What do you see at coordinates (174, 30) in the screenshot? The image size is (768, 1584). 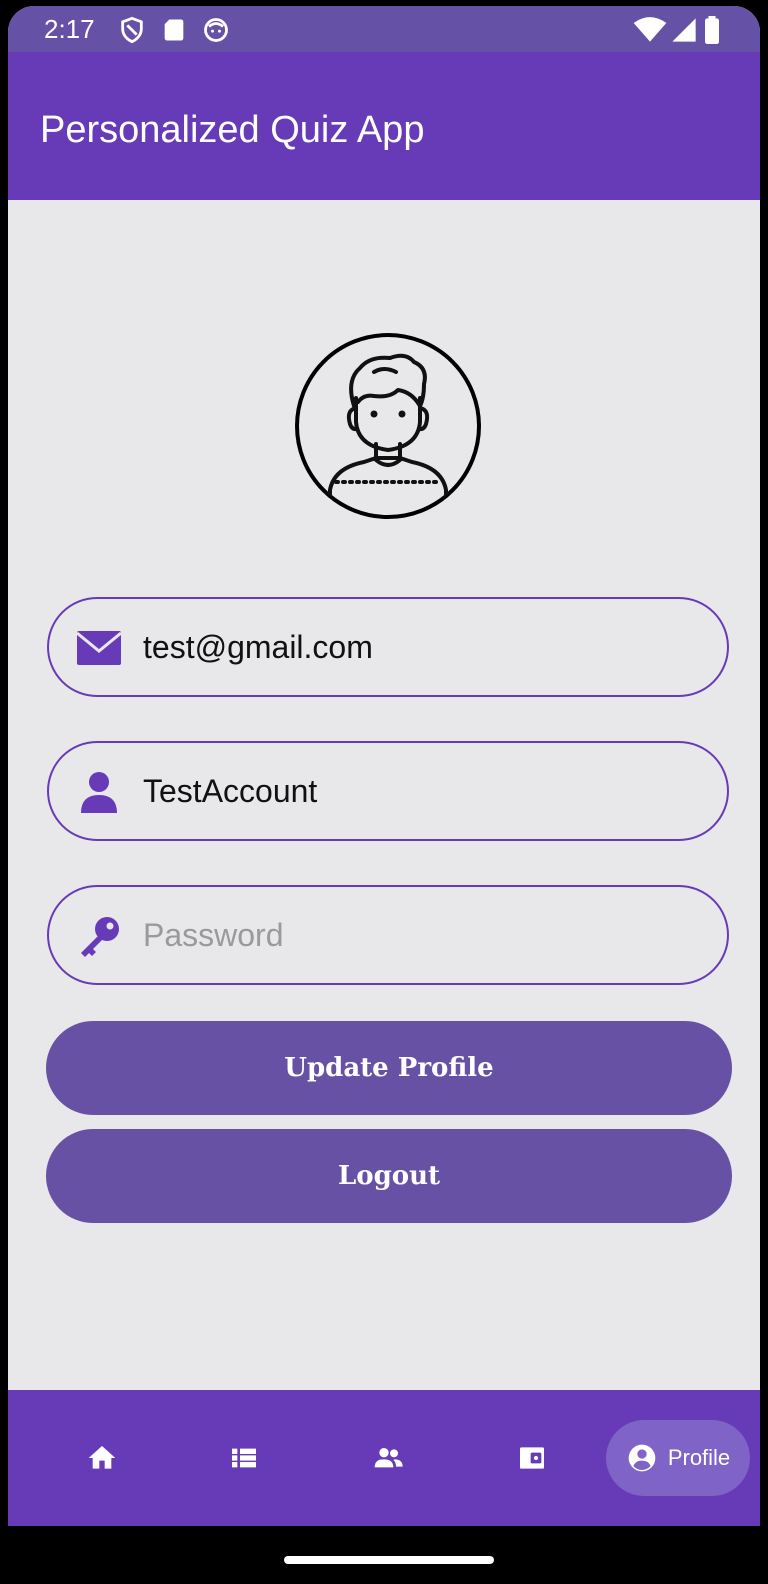 I see `sd-card-icon` at bounding box center [174, 30].